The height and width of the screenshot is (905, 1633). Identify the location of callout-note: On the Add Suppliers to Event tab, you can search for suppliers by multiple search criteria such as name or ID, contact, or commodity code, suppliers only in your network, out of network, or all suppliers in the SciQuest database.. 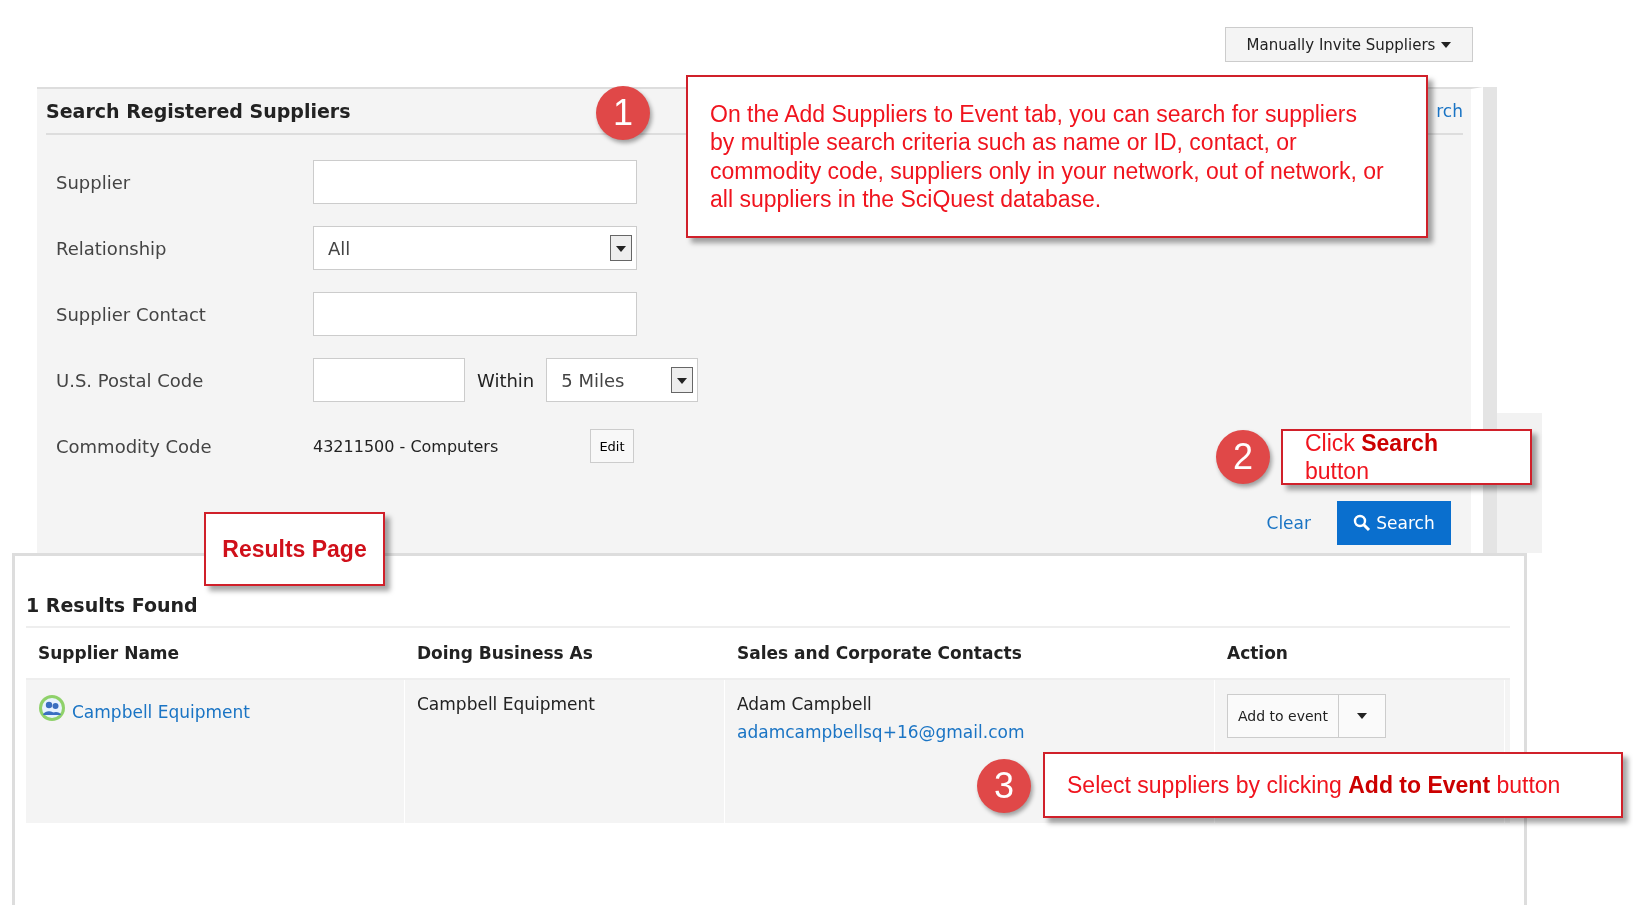
(1057, 156).